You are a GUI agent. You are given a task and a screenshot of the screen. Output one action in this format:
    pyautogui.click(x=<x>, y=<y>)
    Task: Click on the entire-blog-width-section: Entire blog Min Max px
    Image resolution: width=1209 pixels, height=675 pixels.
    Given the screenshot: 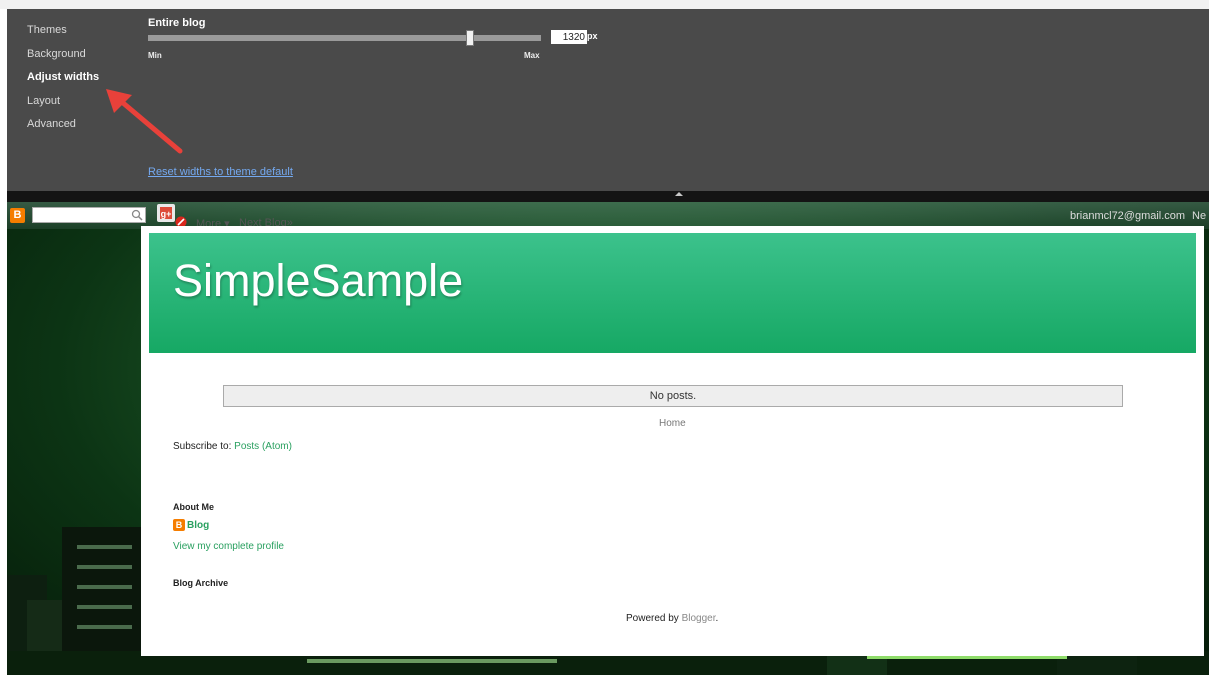 What is the action you would take?
    pyautogui.click(x=378, y=38)
    